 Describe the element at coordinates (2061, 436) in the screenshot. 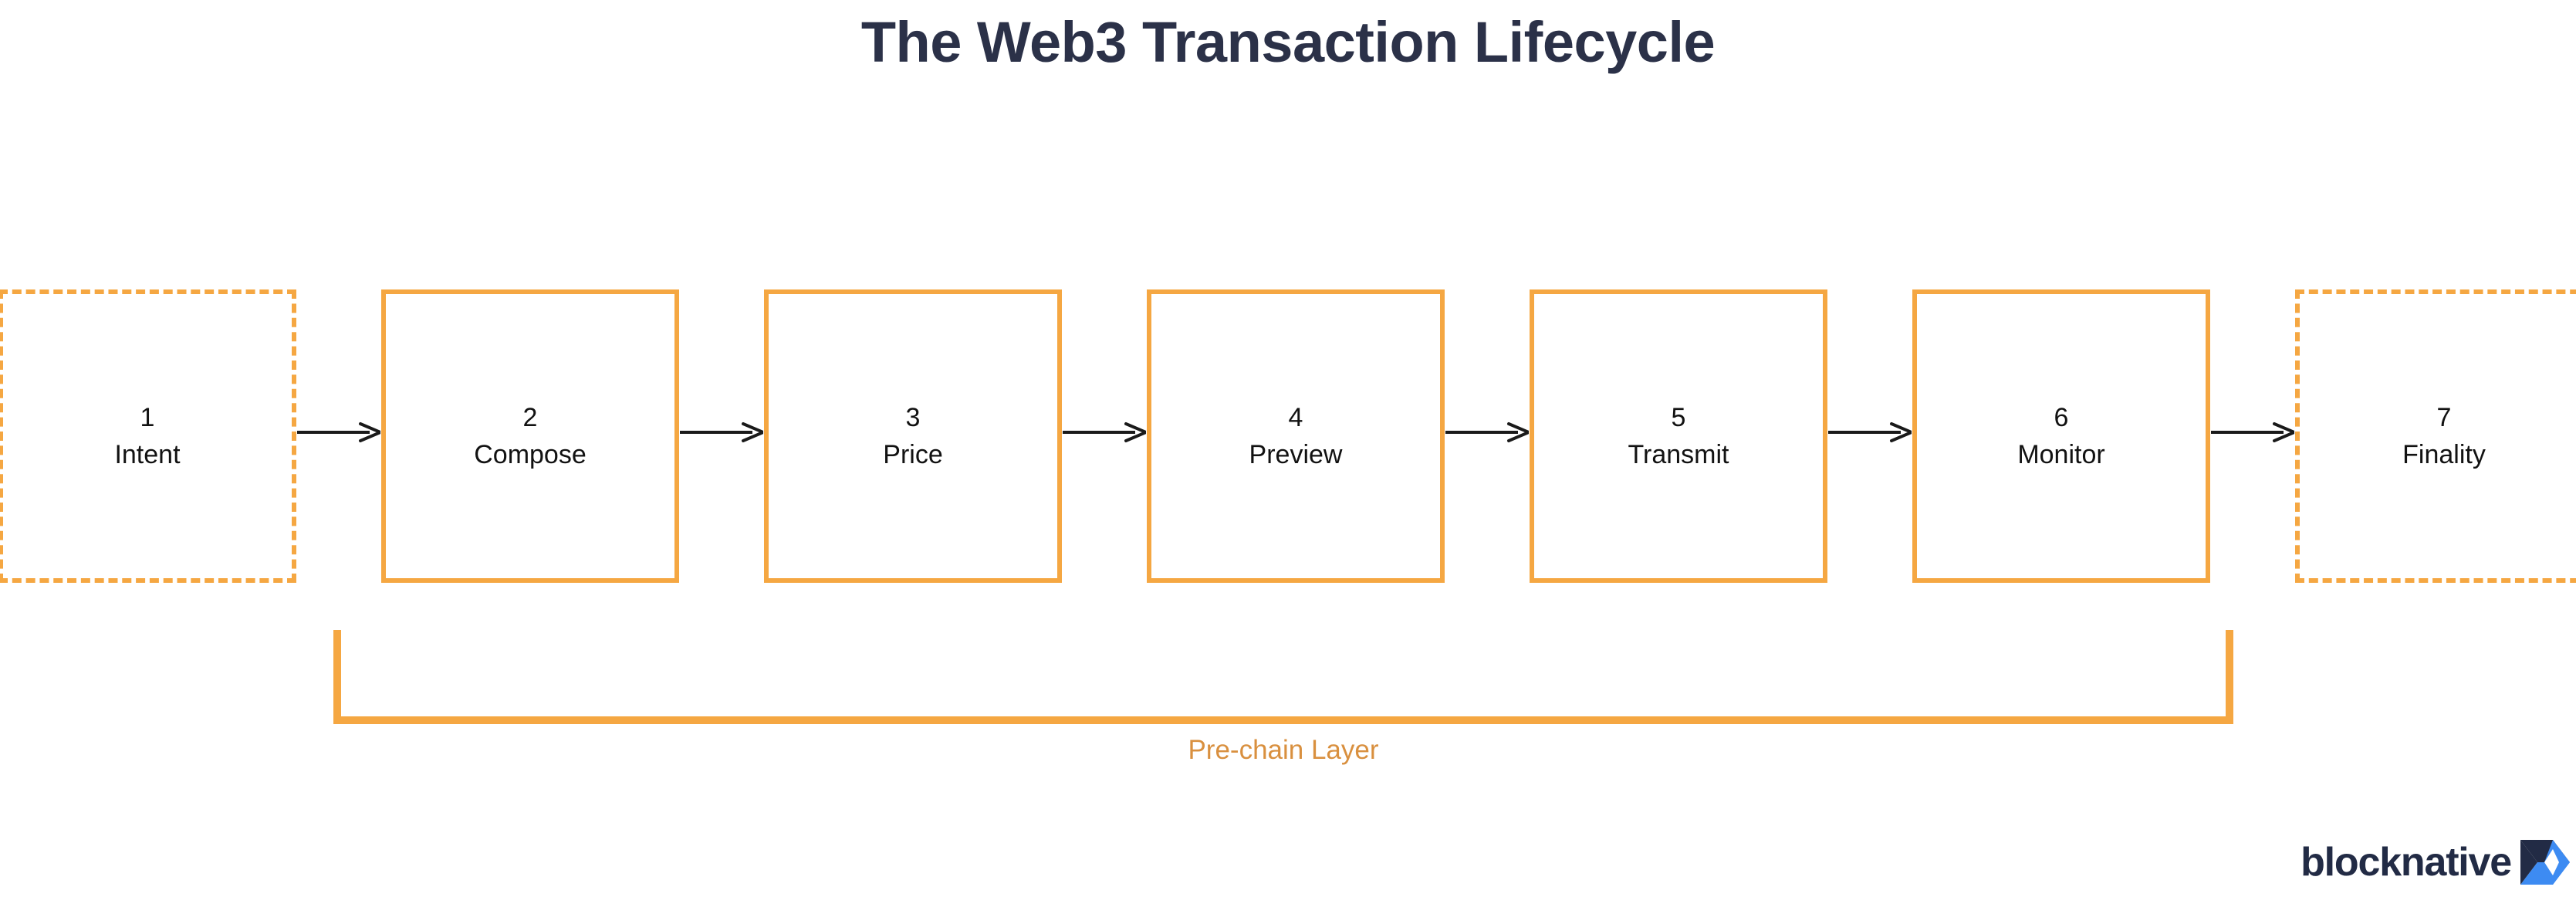

I see `stage-box-monitor: 6 Monitor` at that location.